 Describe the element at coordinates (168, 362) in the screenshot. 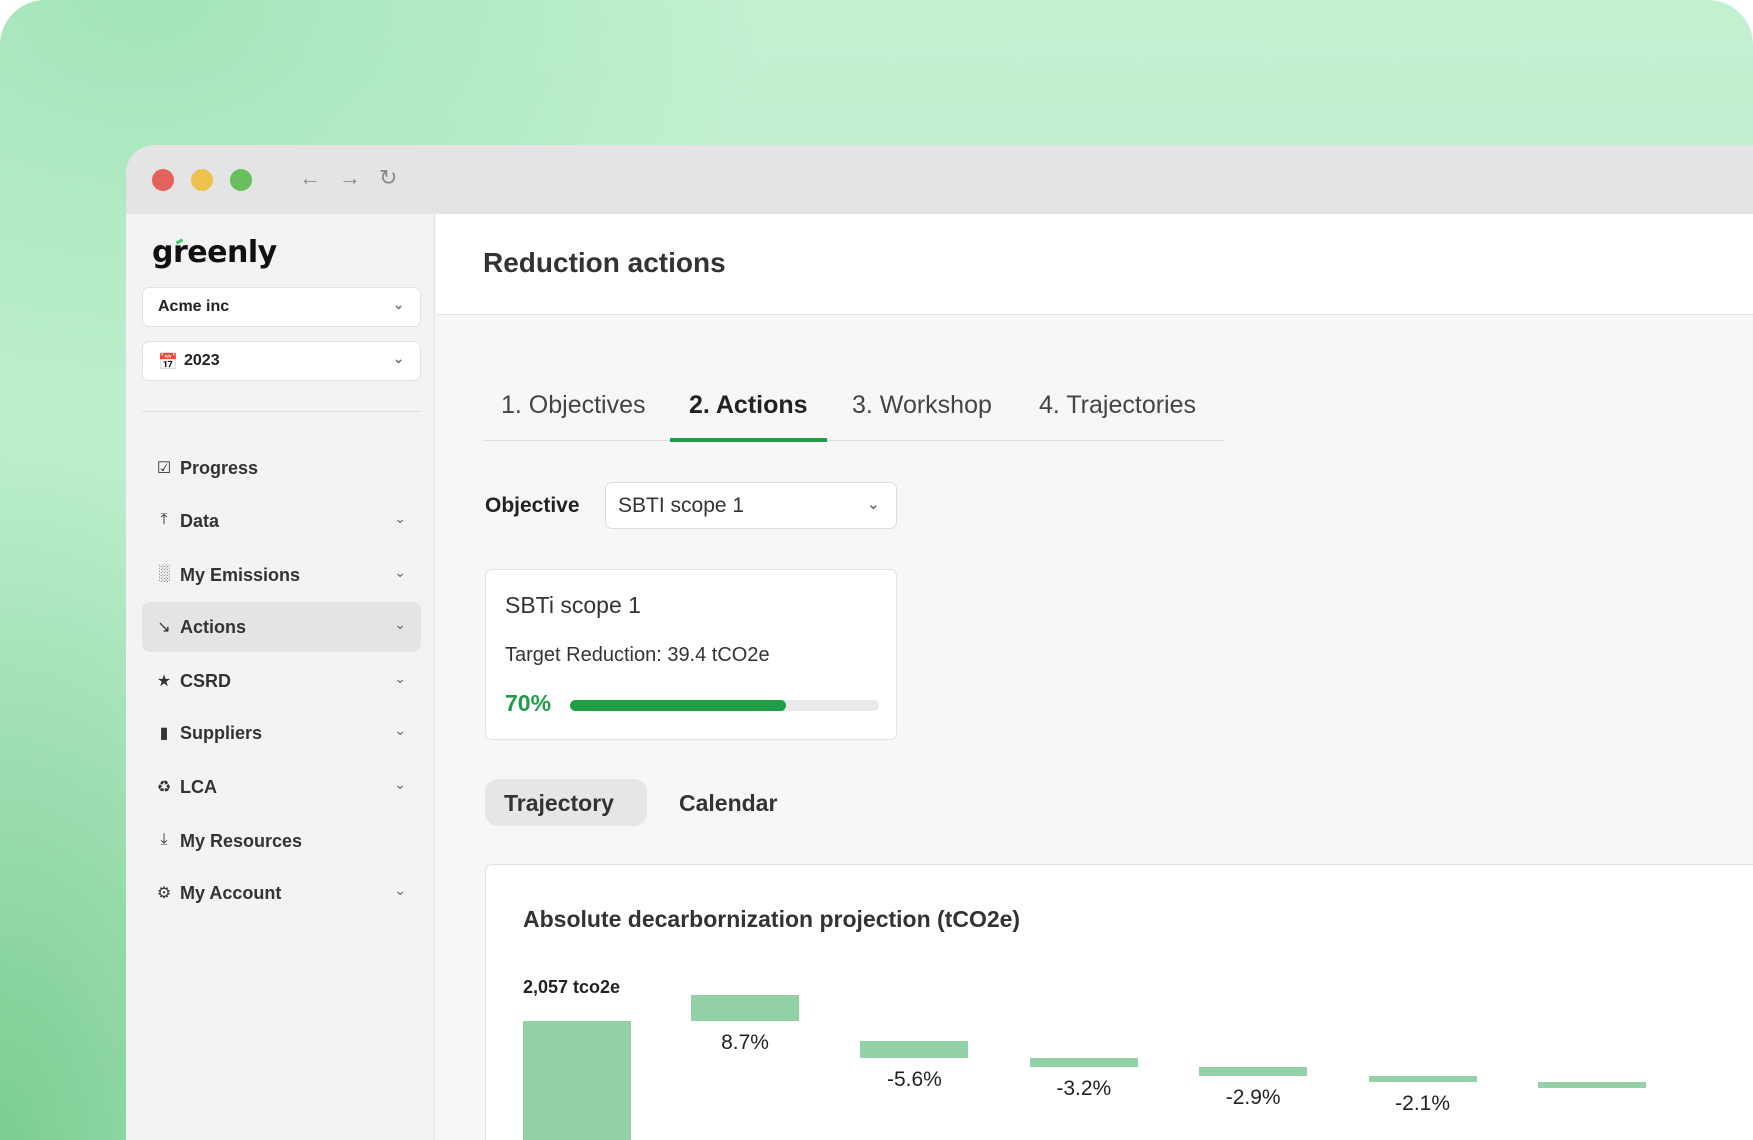

I see `calendar-icon: 📅` at that location.